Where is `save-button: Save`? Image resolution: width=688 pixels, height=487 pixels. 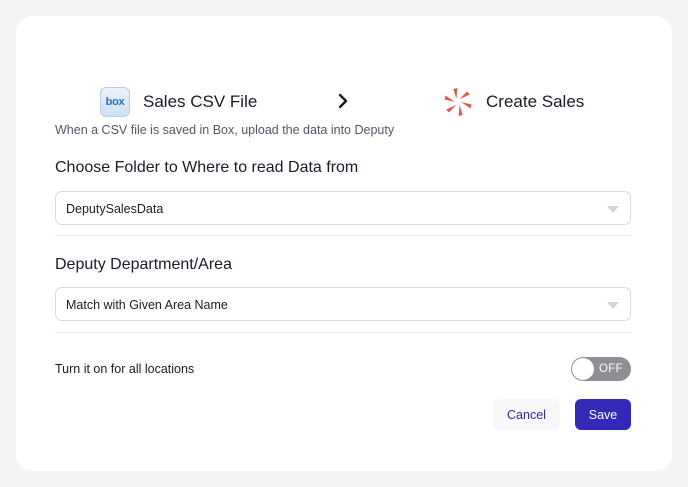
save-button: Save is located at coordinates (603, 414).